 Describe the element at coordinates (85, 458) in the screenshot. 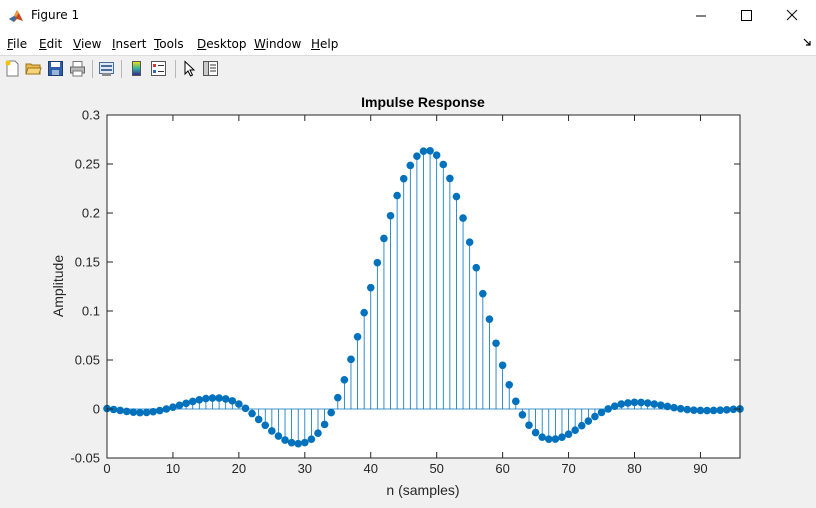

I see `y-tick-label: -0.05` at that location.